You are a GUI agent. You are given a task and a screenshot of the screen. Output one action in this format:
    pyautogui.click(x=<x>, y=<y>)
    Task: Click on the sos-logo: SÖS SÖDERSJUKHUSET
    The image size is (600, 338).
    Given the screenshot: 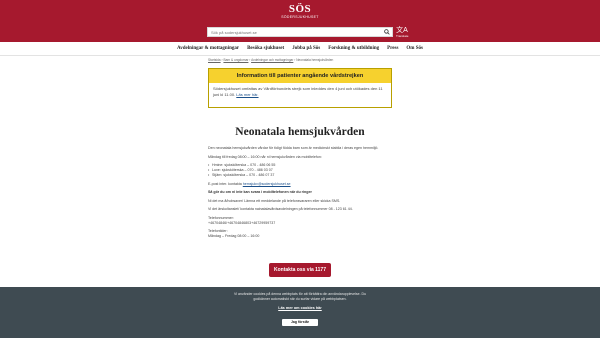 What is the action you would take?
    pyautogui.click(x=299, y=11)
    